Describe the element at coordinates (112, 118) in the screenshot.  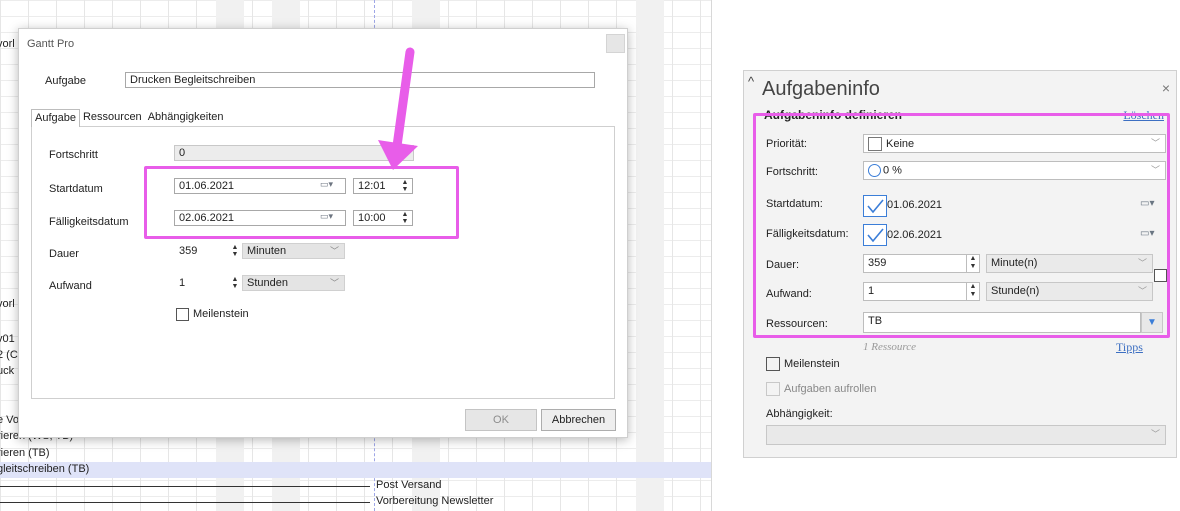
I see `tab-ressourcen: Ressourcen` at that location.